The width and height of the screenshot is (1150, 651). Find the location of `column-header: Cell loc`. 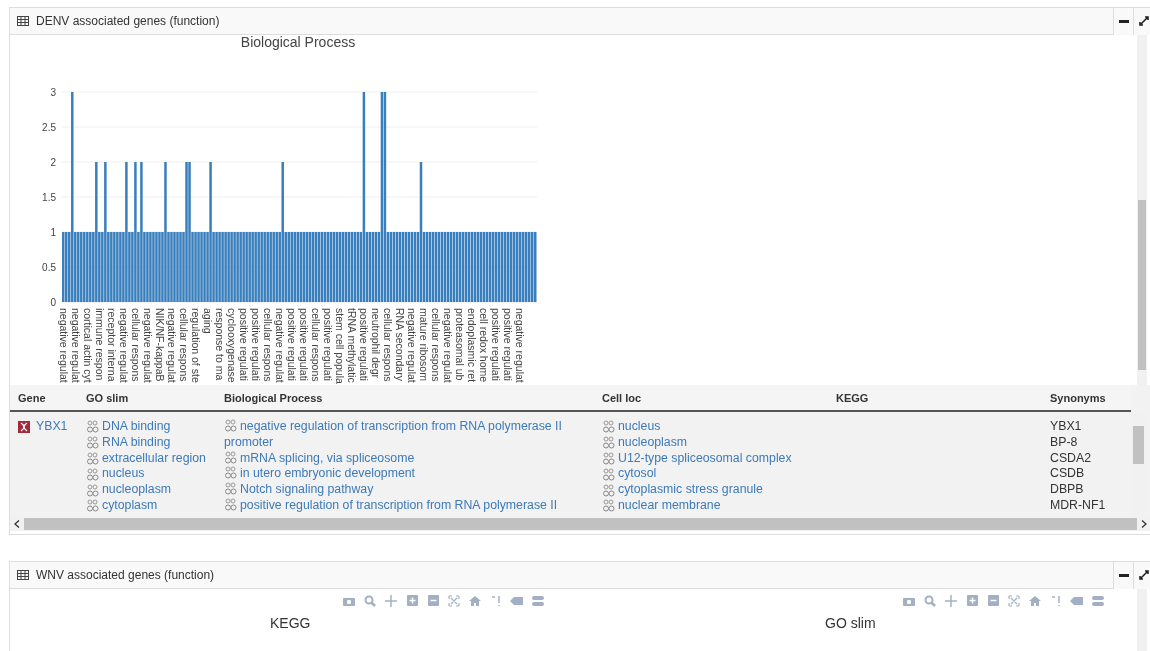

column-header: Cell loc is located at coordinates (719, 397).